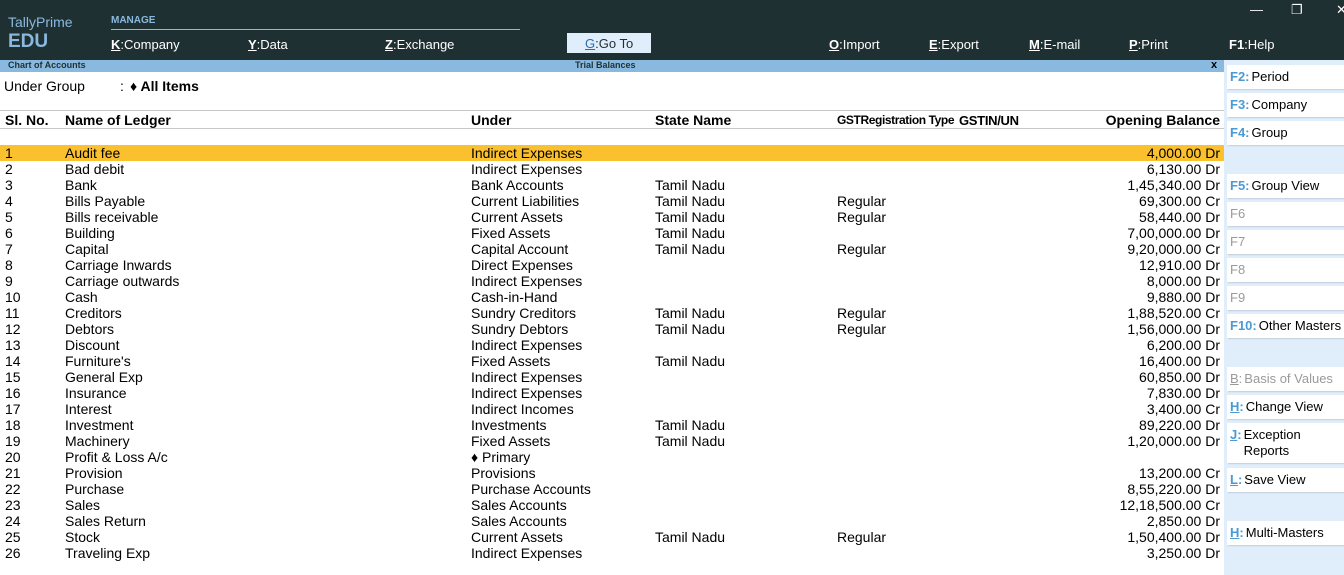 The width and height of the screenshot is (1344, 575). What do you see at coordinates (1285, 186) in the screenshot?
I see `sidebar-button-group-view: F5: Group View` at bounding box center [1285, 186].